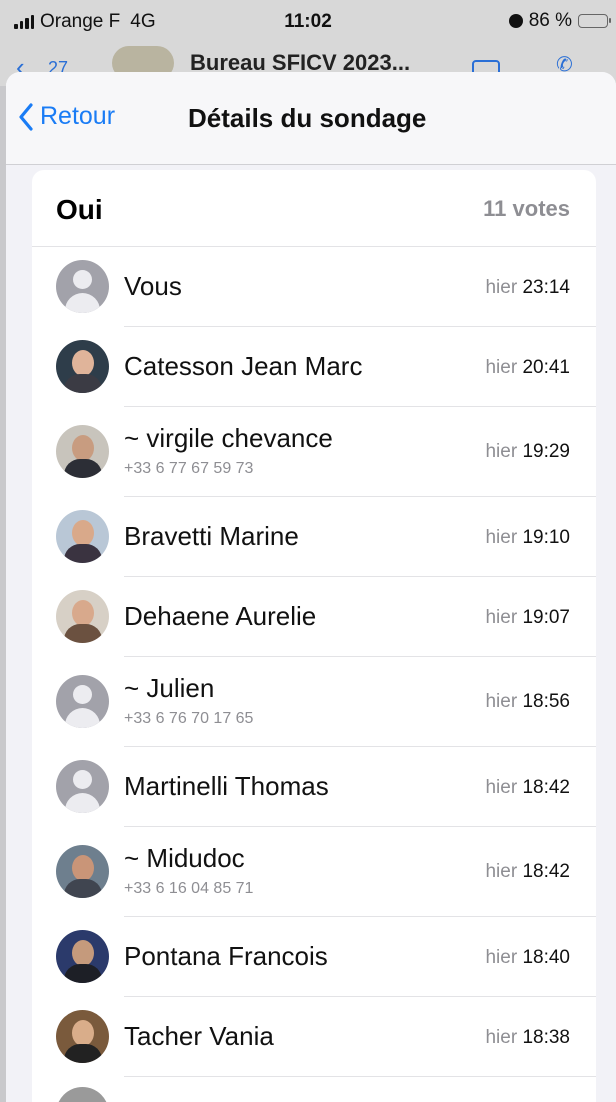  What do you see at coordinates (220, 616) in the screenshot?
I see `voter-name: Dehaene Aurelie` at bounding box center [220, 616].